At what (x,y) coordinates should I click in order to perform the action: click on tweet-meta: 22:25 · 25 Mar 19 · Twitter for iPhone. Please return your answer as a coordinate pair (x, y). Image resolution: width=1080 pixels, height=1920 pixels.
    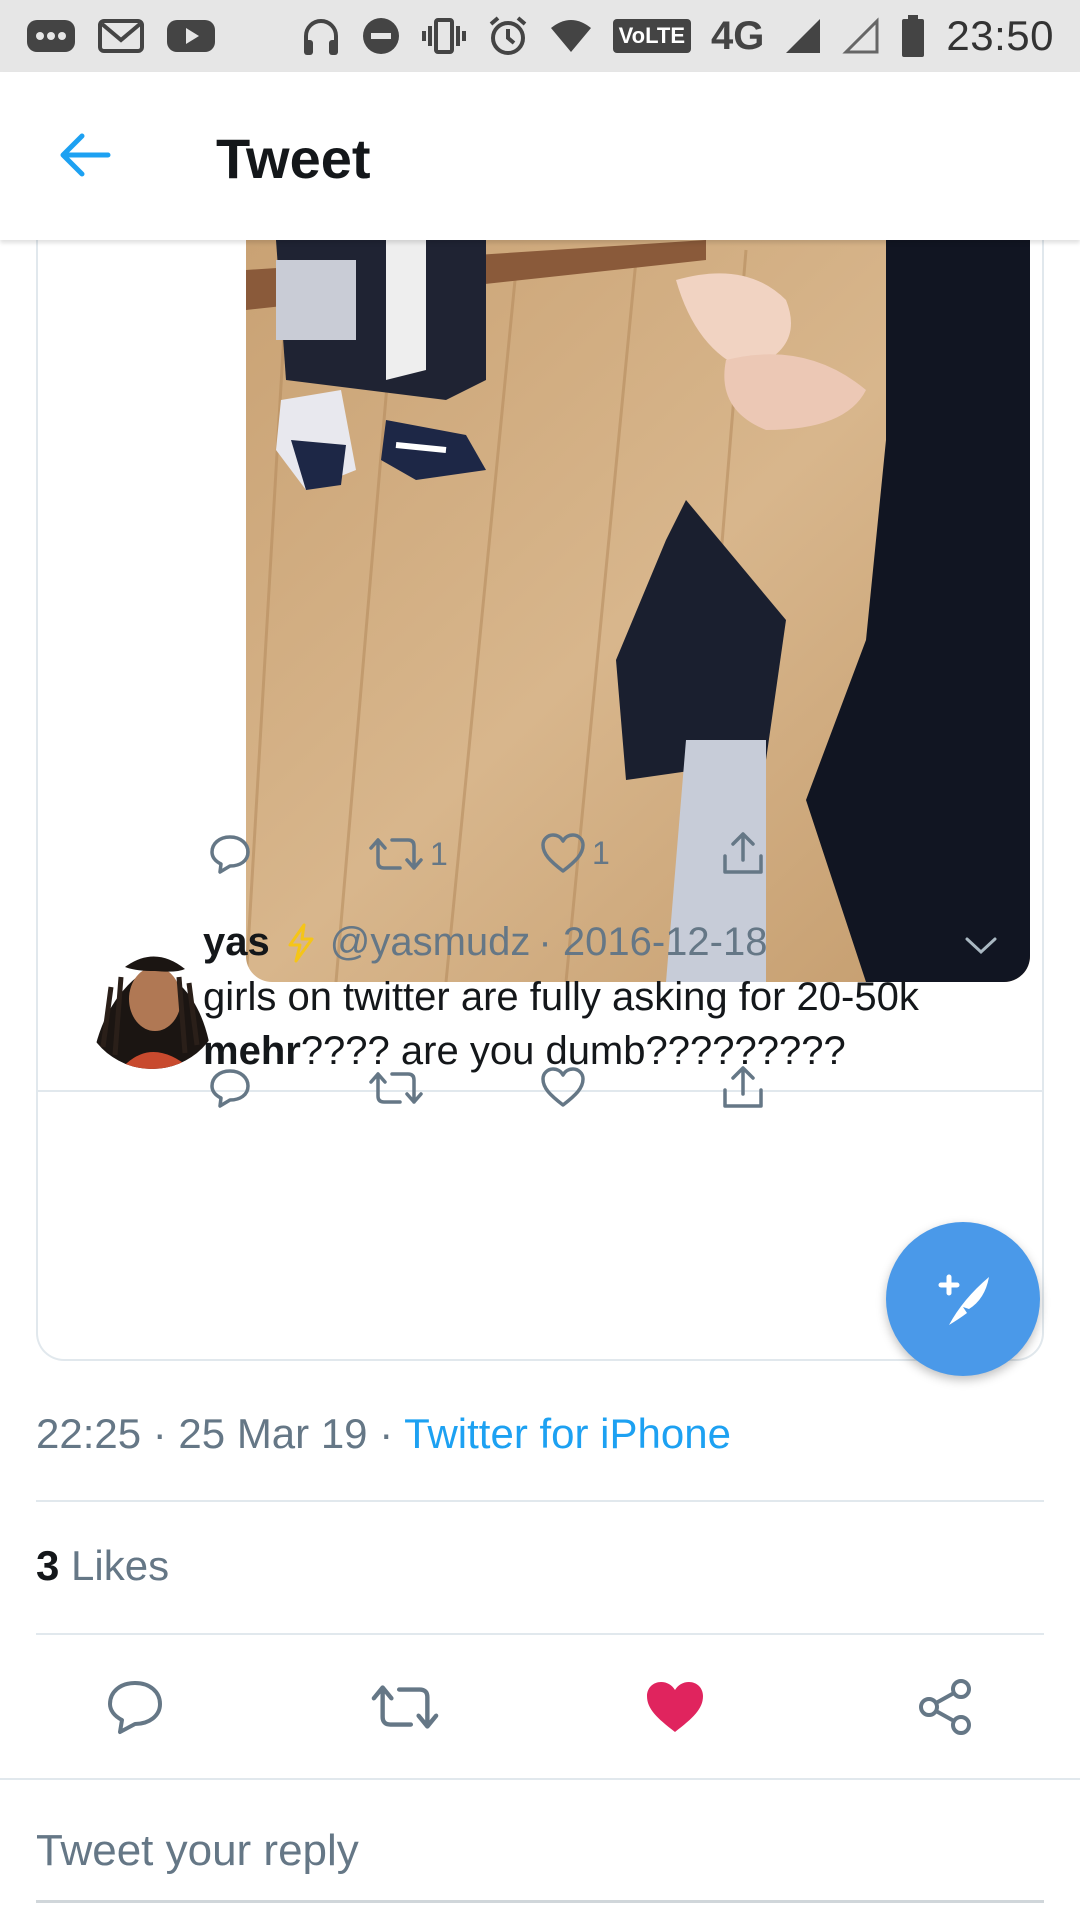
    Looking at the image, I should click on (383, 1434).